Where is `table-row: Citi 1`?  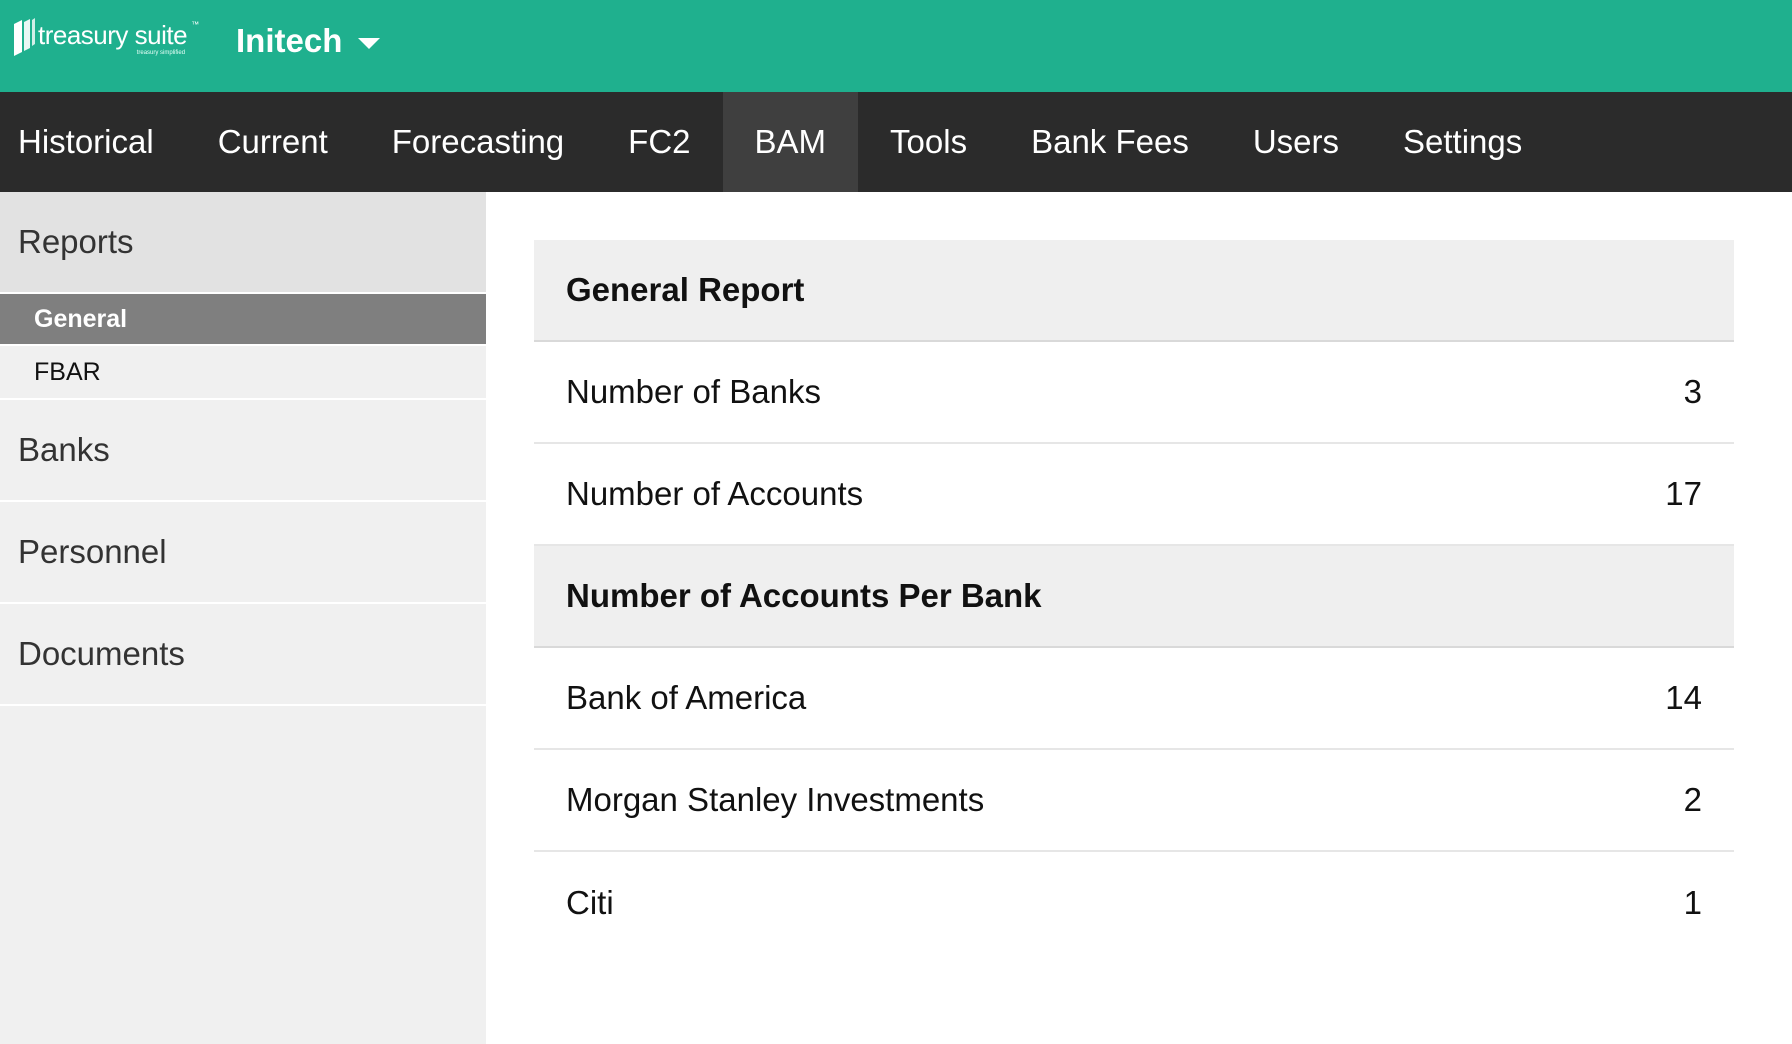 table-row: Citi 1 is located at coordinates (1134, 903).